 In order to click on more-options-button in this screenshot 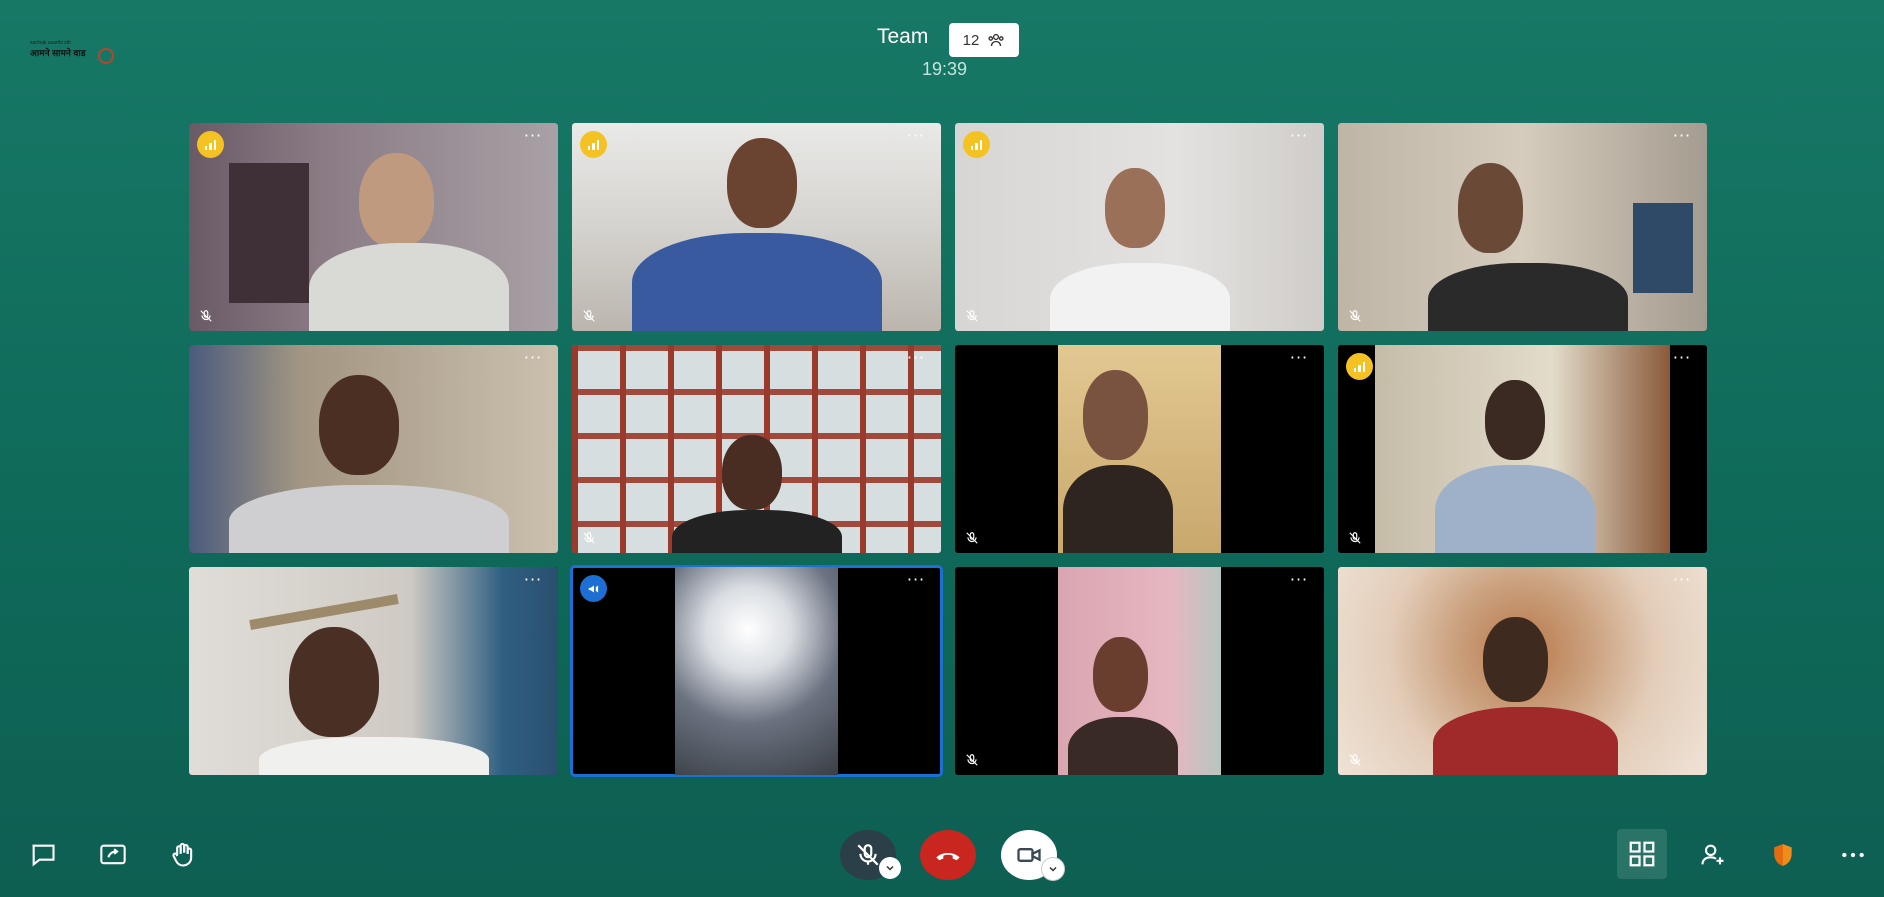, I will do `click(1853, 855)`.